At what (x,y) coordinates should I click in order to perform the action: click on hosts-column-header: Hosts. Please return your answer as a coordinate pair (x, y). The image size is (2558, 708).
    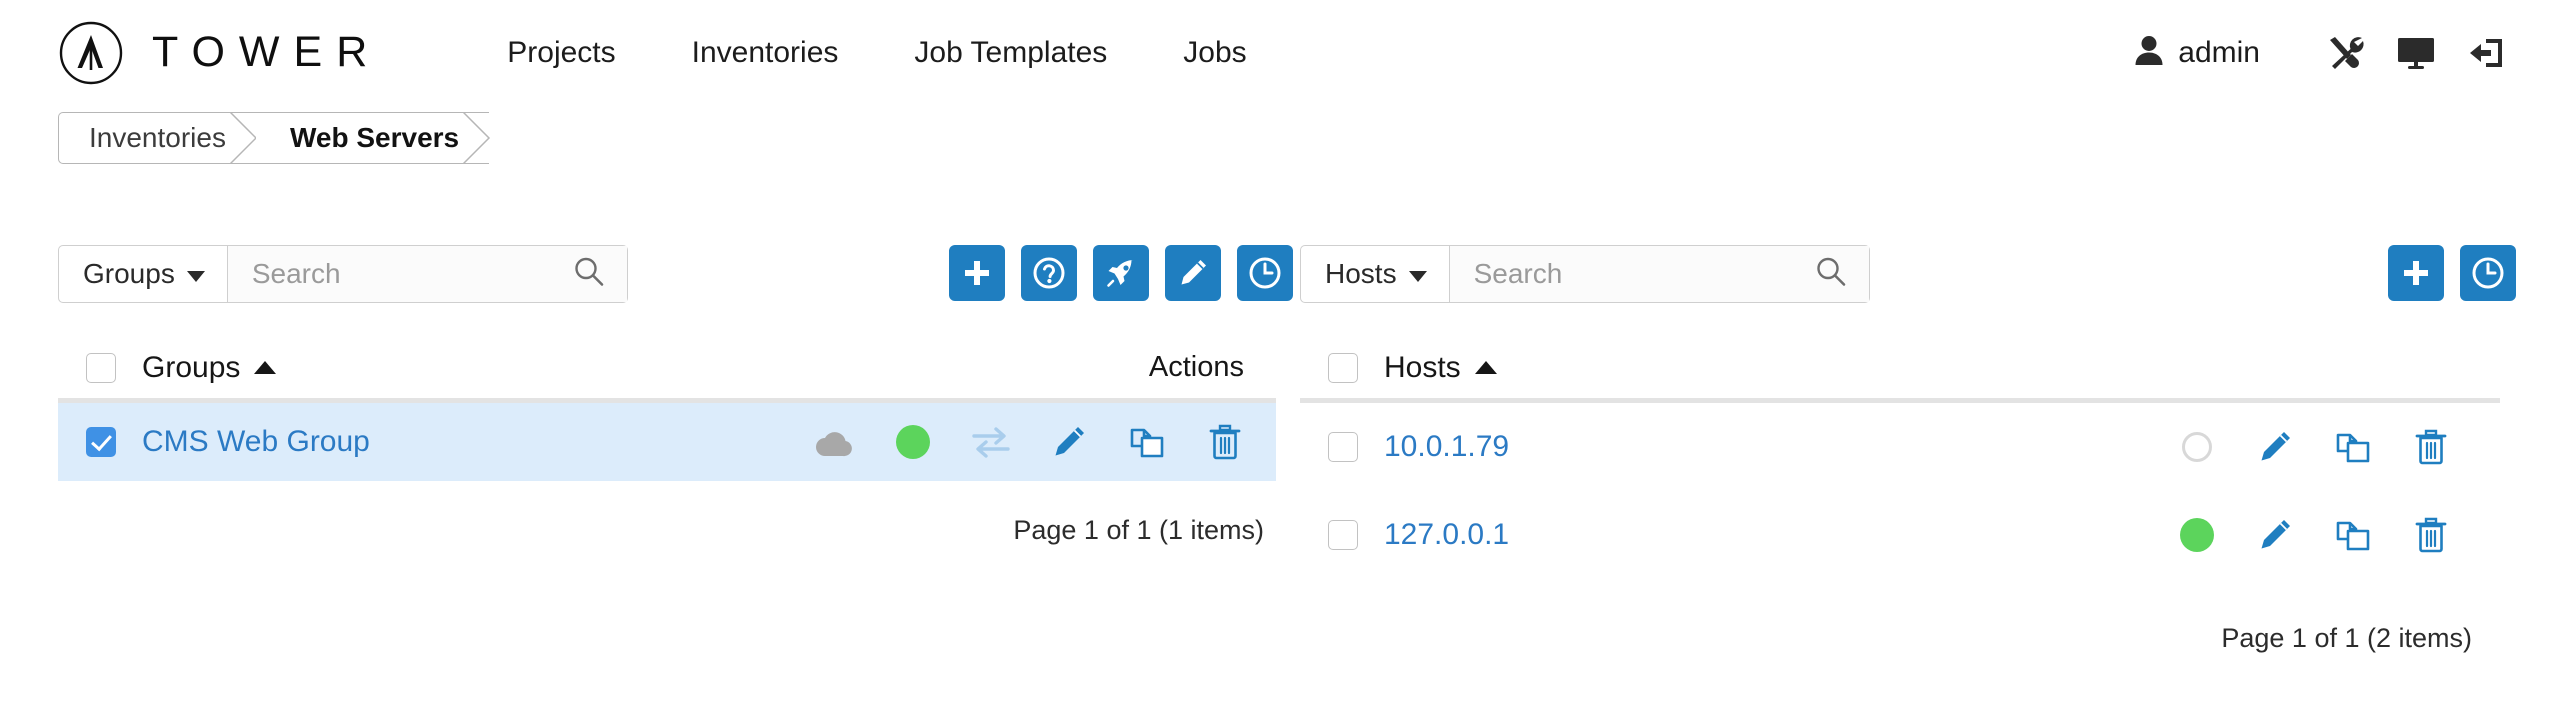
    Looking at the image, I should click on (1942, 368).